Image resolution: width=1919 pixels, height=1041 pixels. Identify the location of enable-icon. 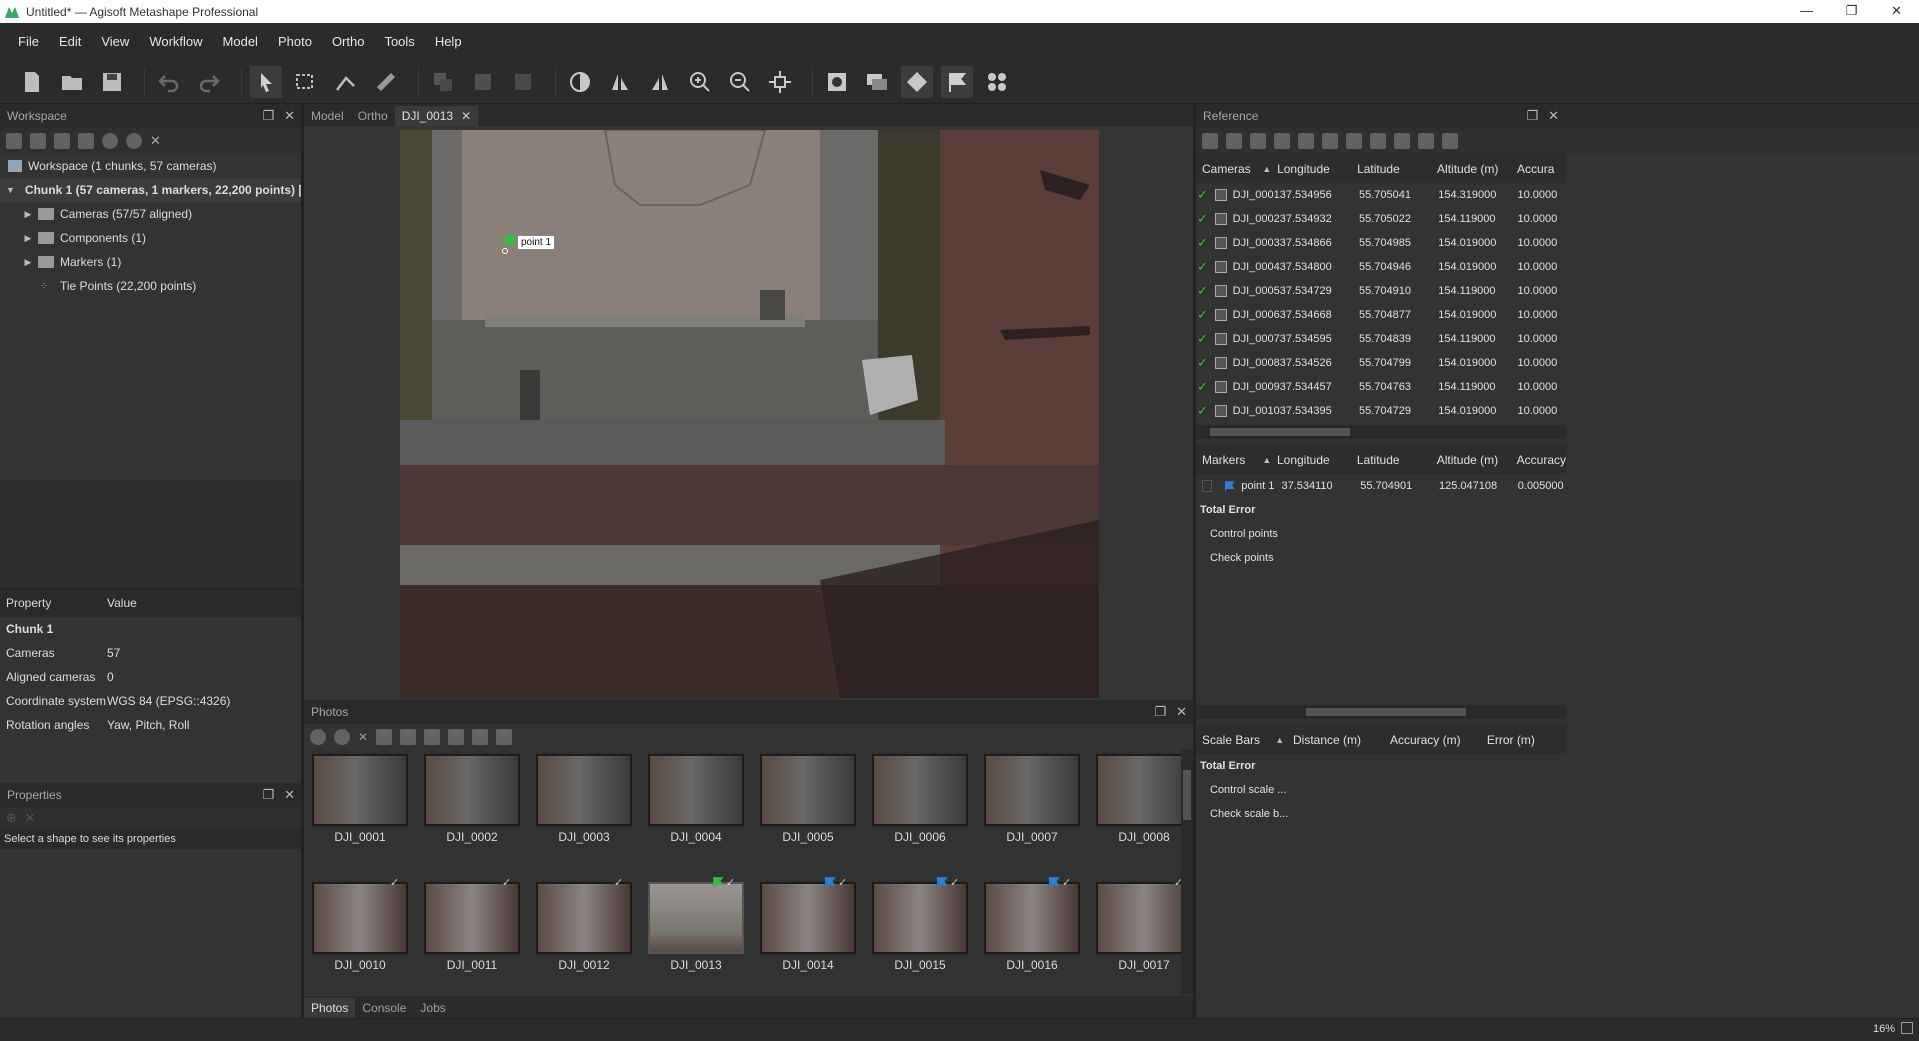
(110, 141).